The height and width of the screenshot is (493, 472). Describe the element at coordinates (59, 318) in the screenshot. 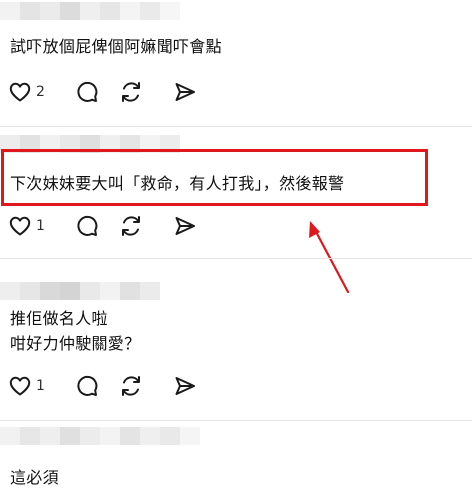

I see `comment-text: 推佢做名人啦` at that location.